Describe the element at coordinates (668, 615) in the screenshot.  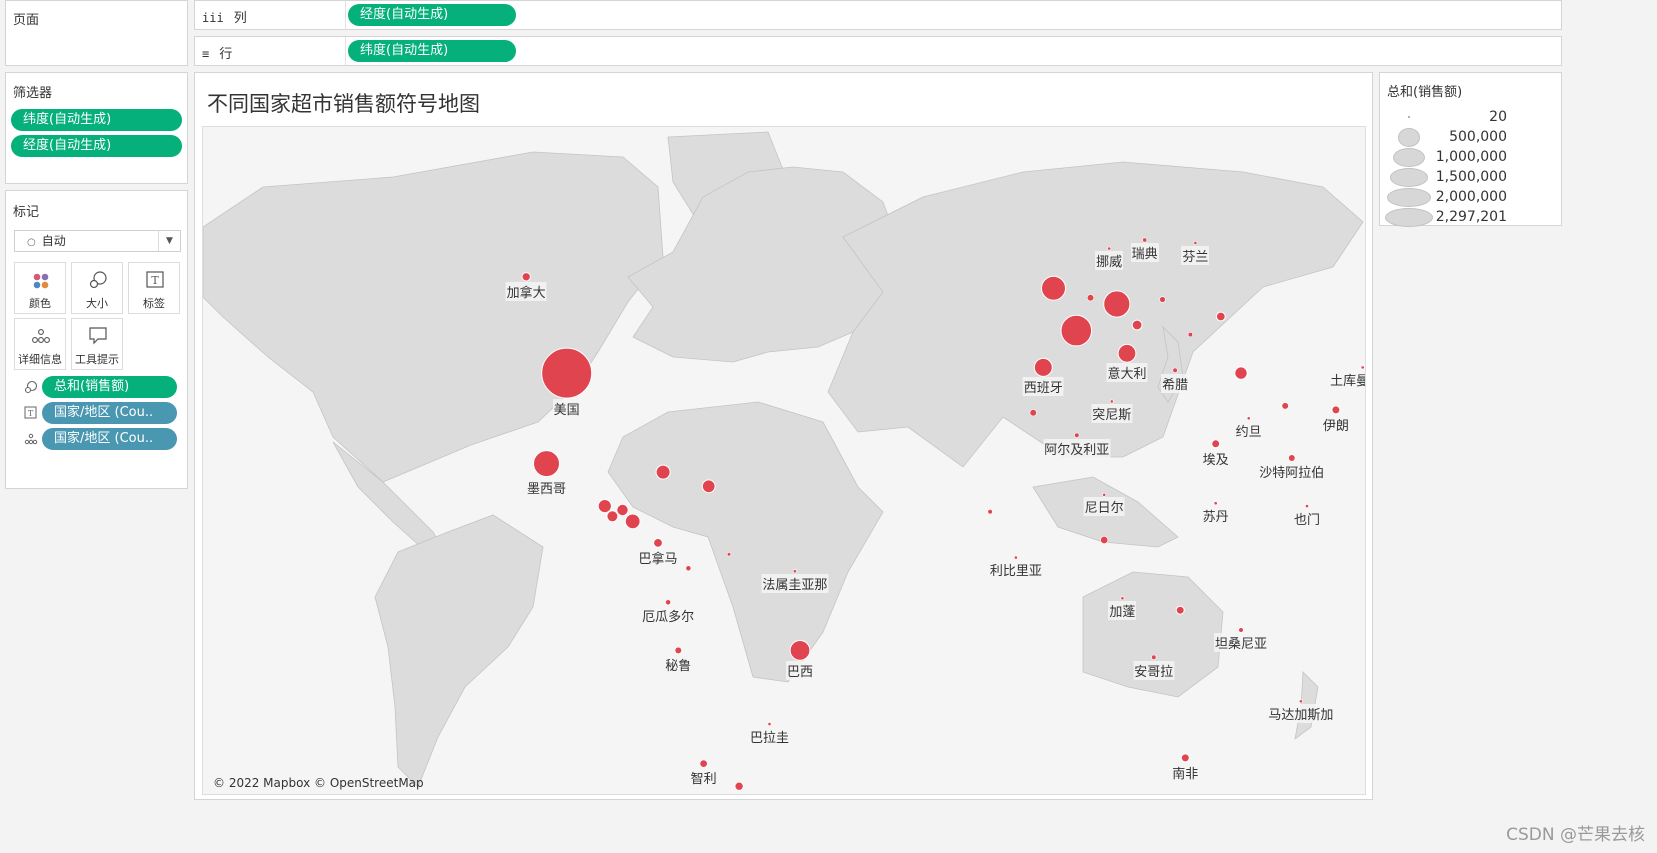
I see `country-label: 厄瓜多尔` at that location.